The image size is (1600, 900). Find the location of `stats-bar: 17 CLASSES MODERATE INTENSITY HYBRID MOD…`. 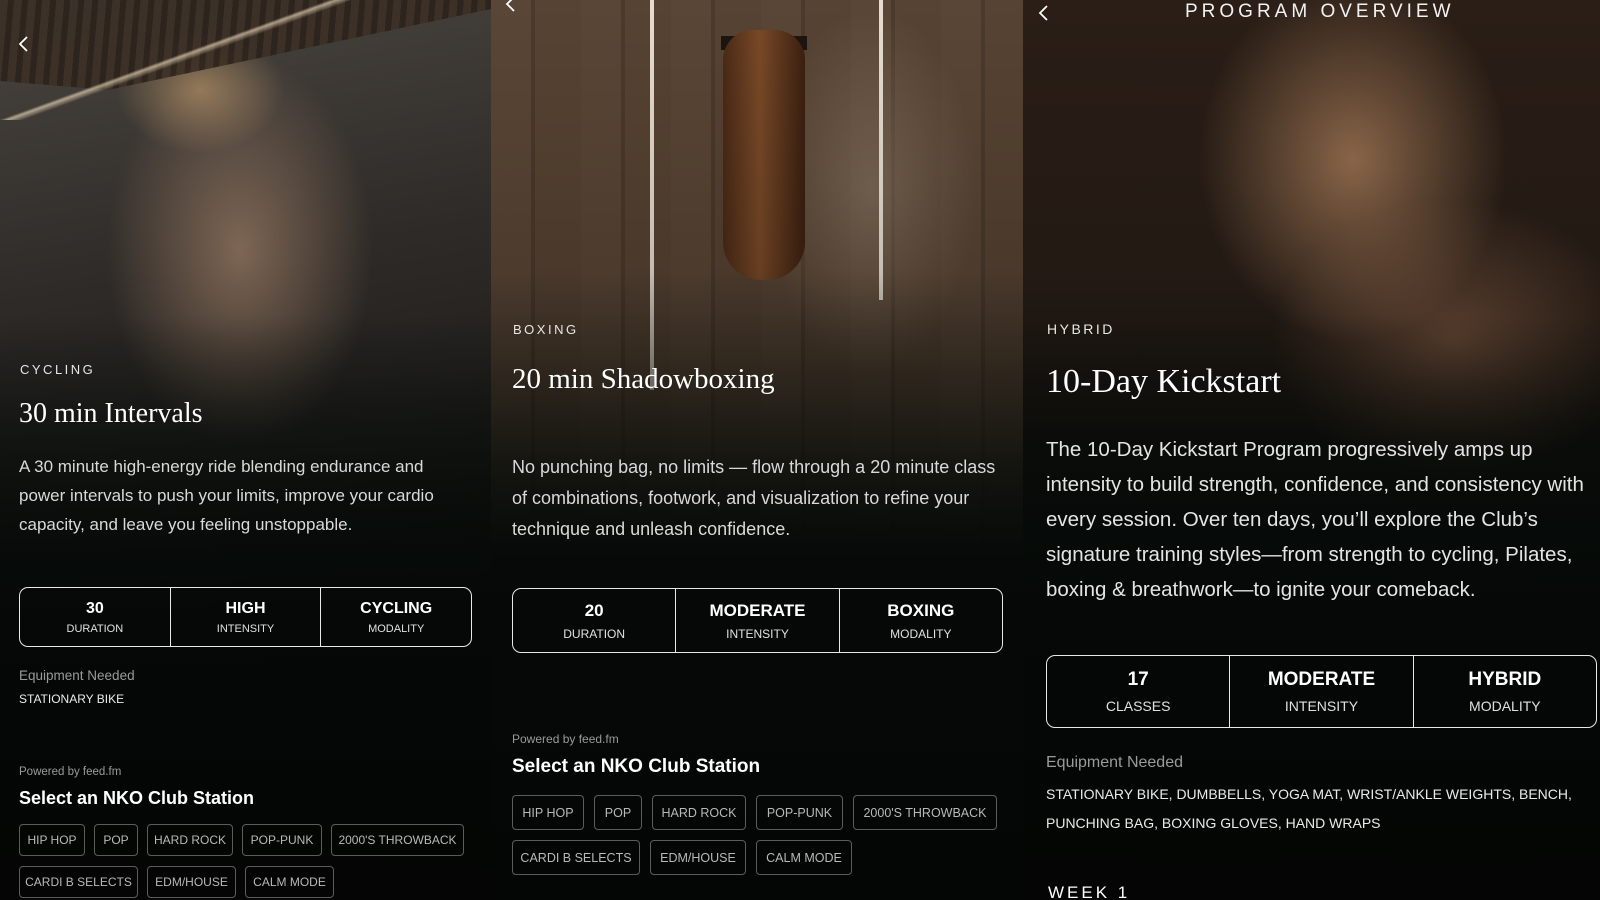

stats-bar: 17 CLASSES MODERATE INTENSITY HYBRID MOD… is located at coordinates (1321, 691).